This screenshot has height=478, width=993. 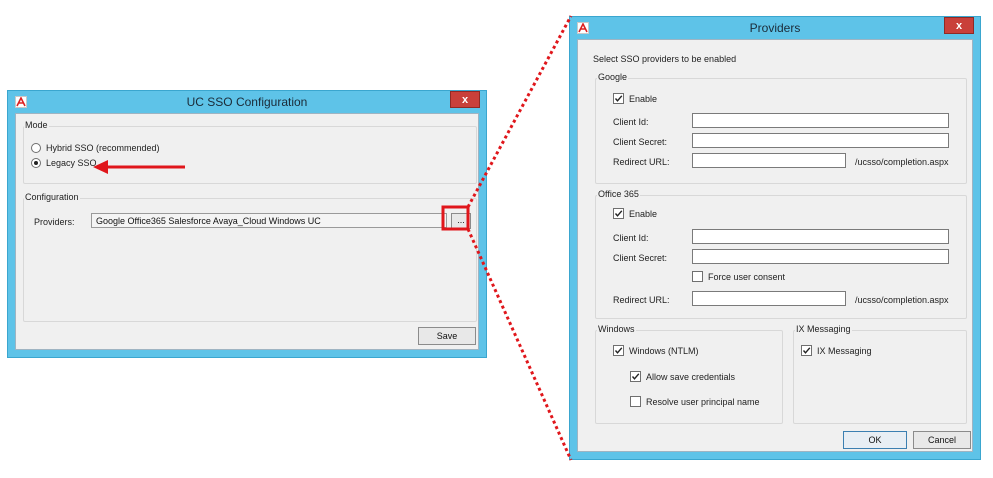 What do you see at coordinates (769, 160) in the screenshot?
I see `google-redirect-url-input` at bounding box center [769, 160].